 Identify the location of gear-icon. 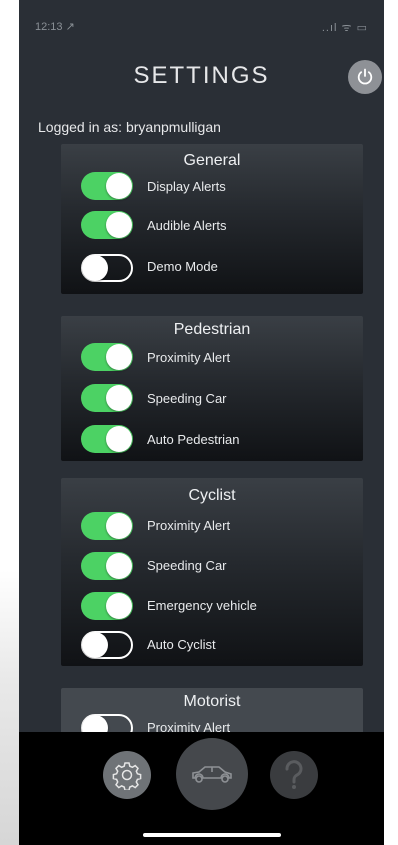
(127, 776).